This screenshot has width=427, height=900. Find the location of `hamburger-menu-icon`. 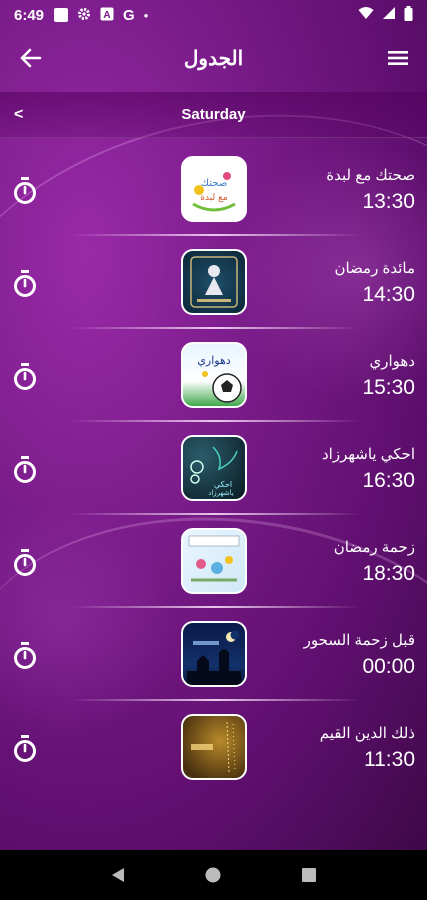

hamburger-menu-icon is located at coordinates (398, 58).